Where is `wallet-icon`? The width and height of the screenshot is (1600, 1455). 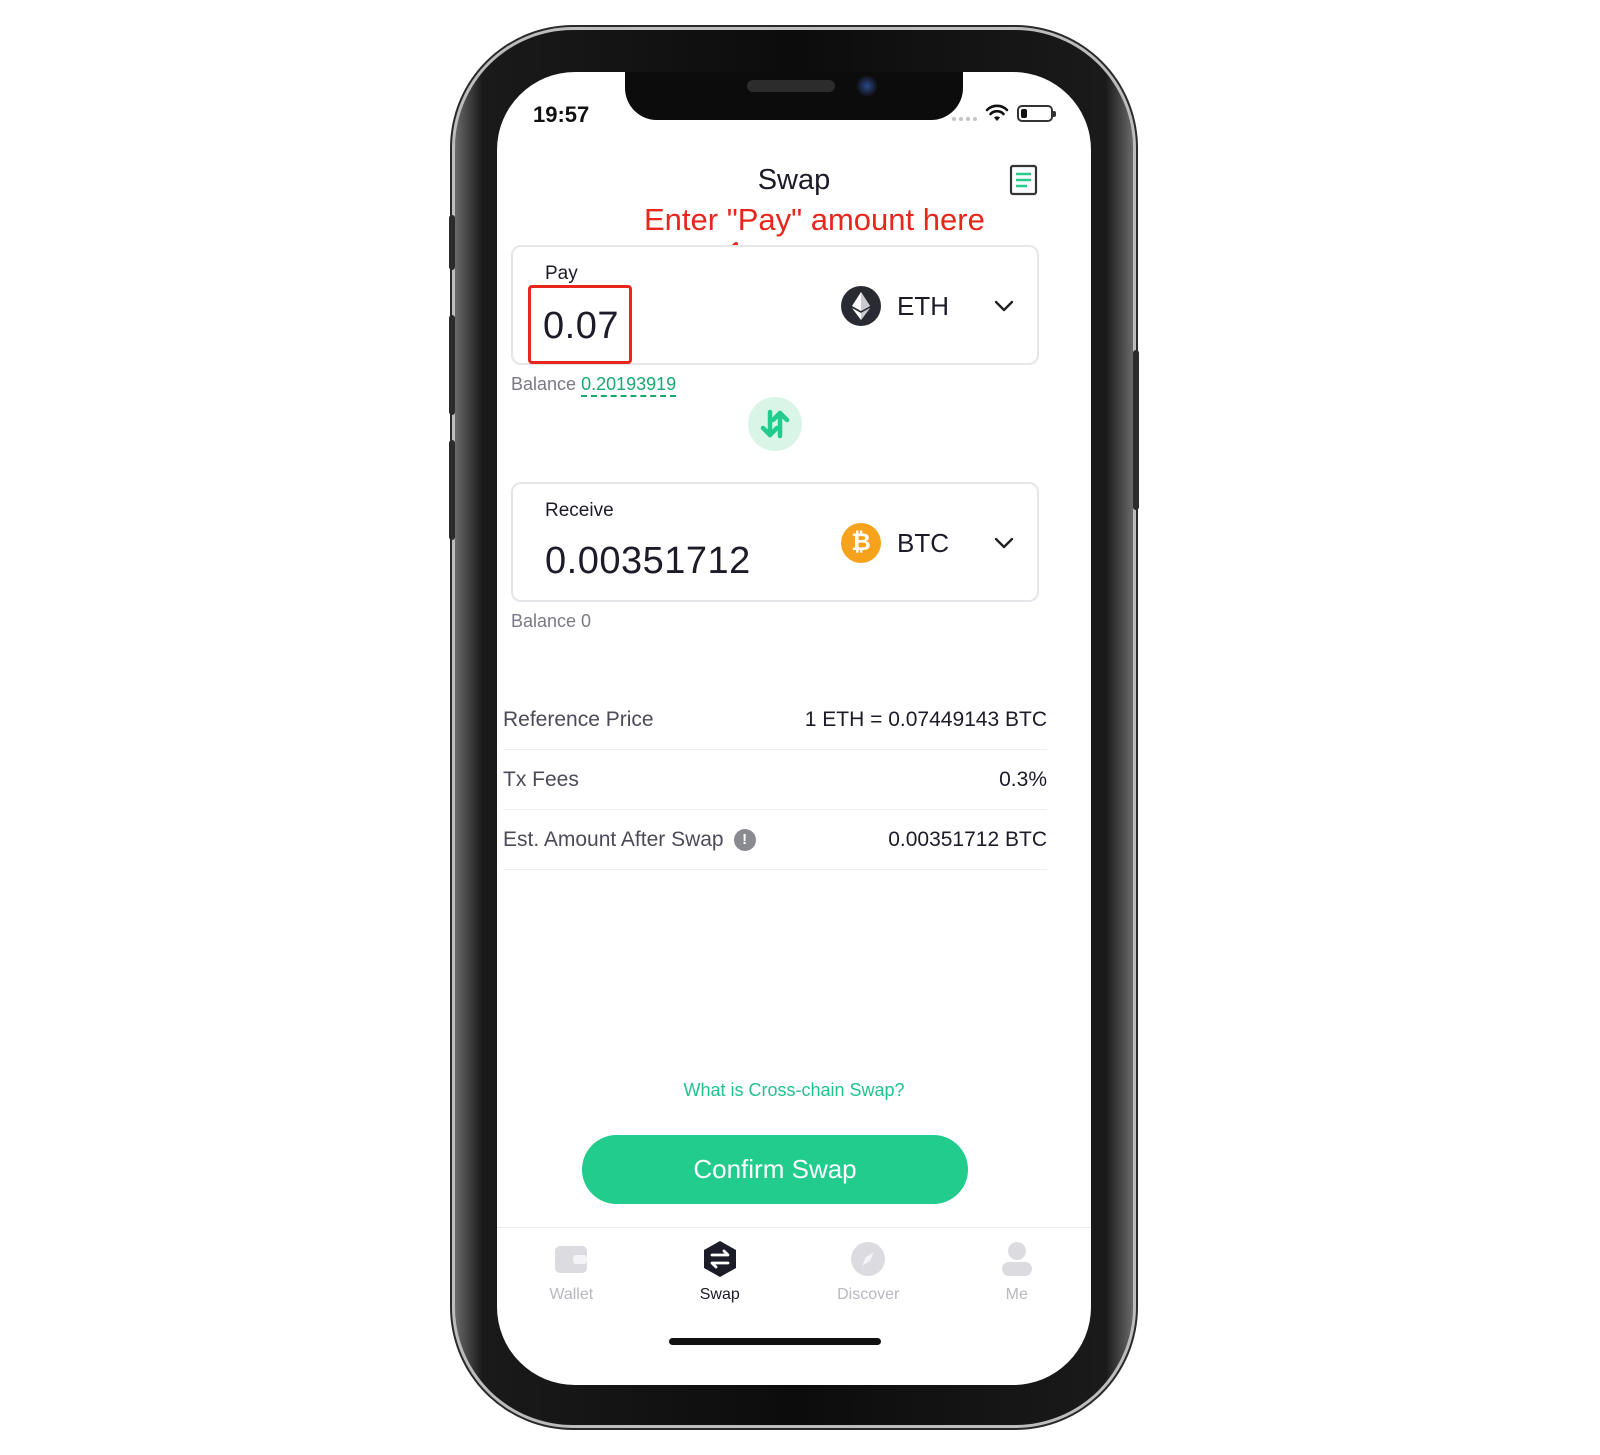
wallet-icon is located at coordinates (571, 1259).